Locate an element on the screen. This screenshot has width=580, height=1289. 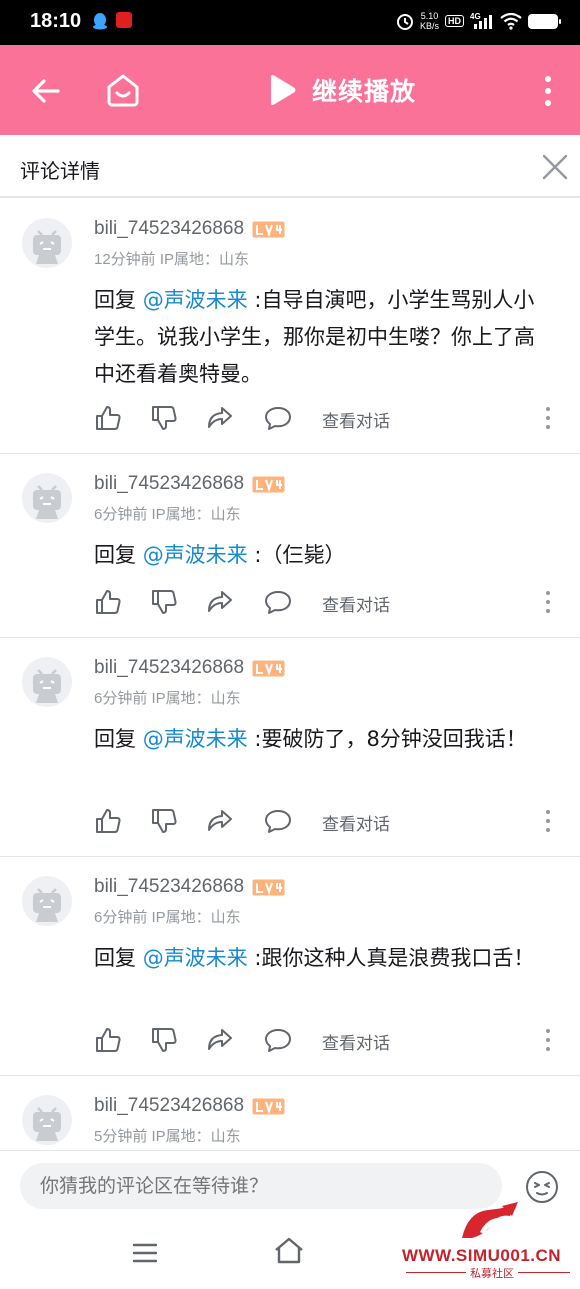
battery-icon is located at coordinates (544, 21).